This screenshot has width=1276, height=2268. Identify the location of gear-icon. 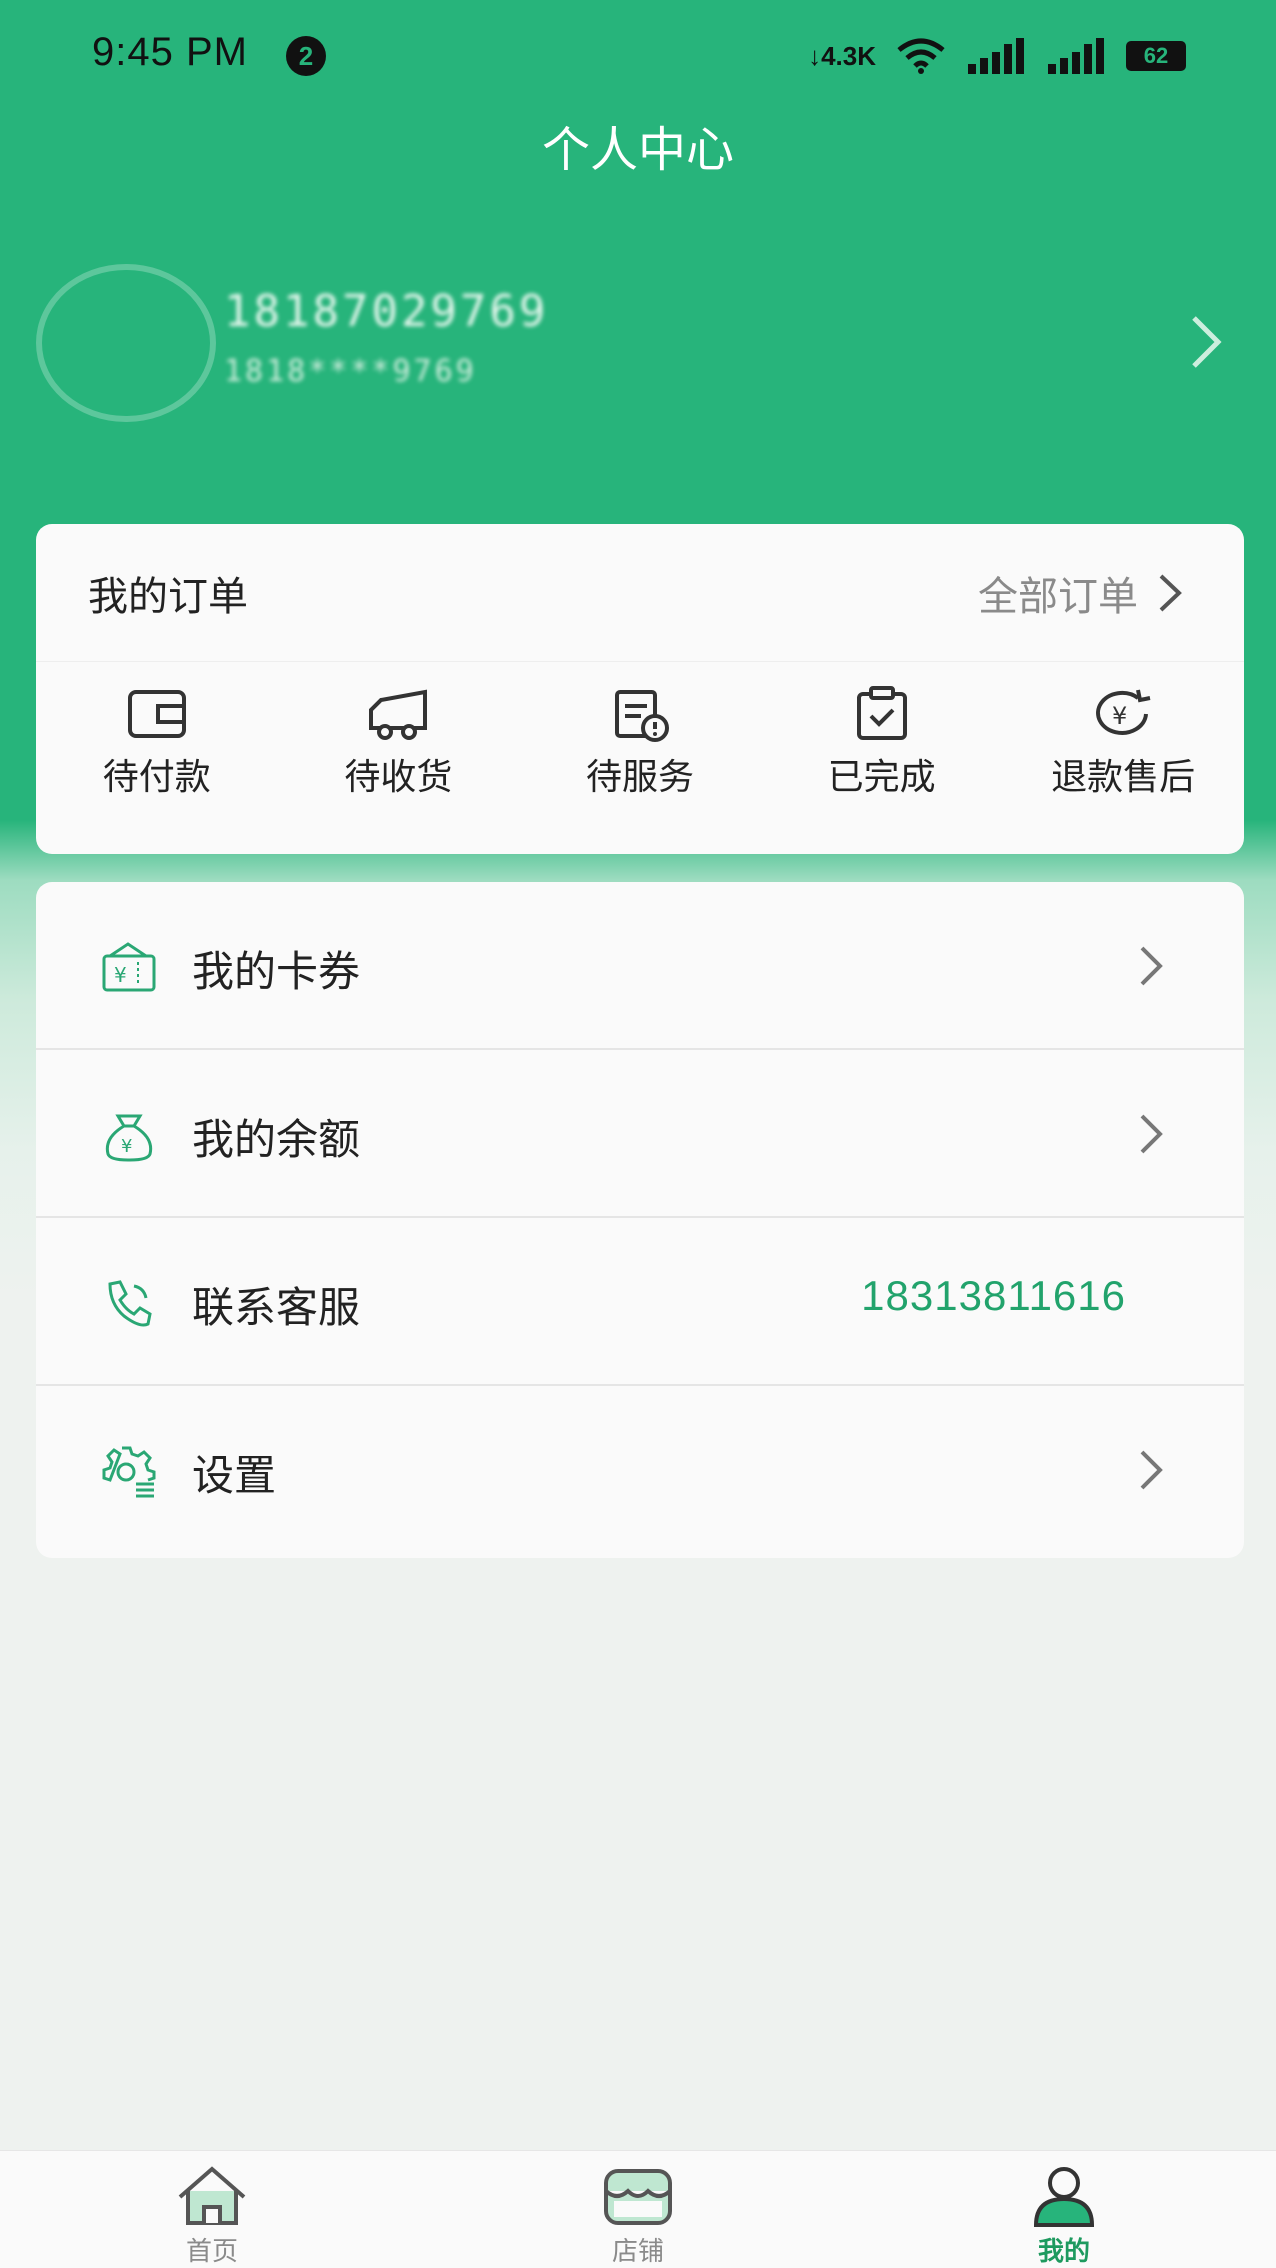
(129, 1472).